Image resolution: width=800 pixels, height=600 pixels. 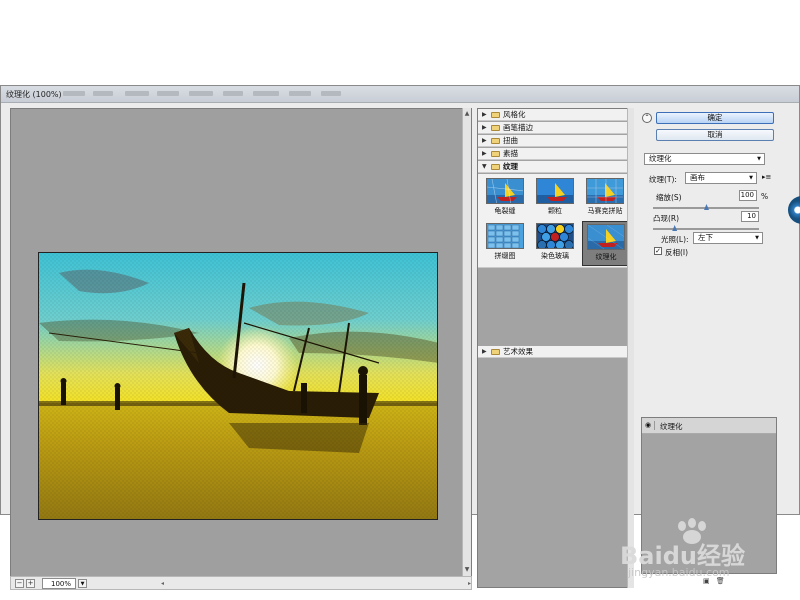 What do you see at coordinates (555, 141) in the screenshot?
I see `category-distort: ▶ 扭曲` at bounding box center [555, 141].